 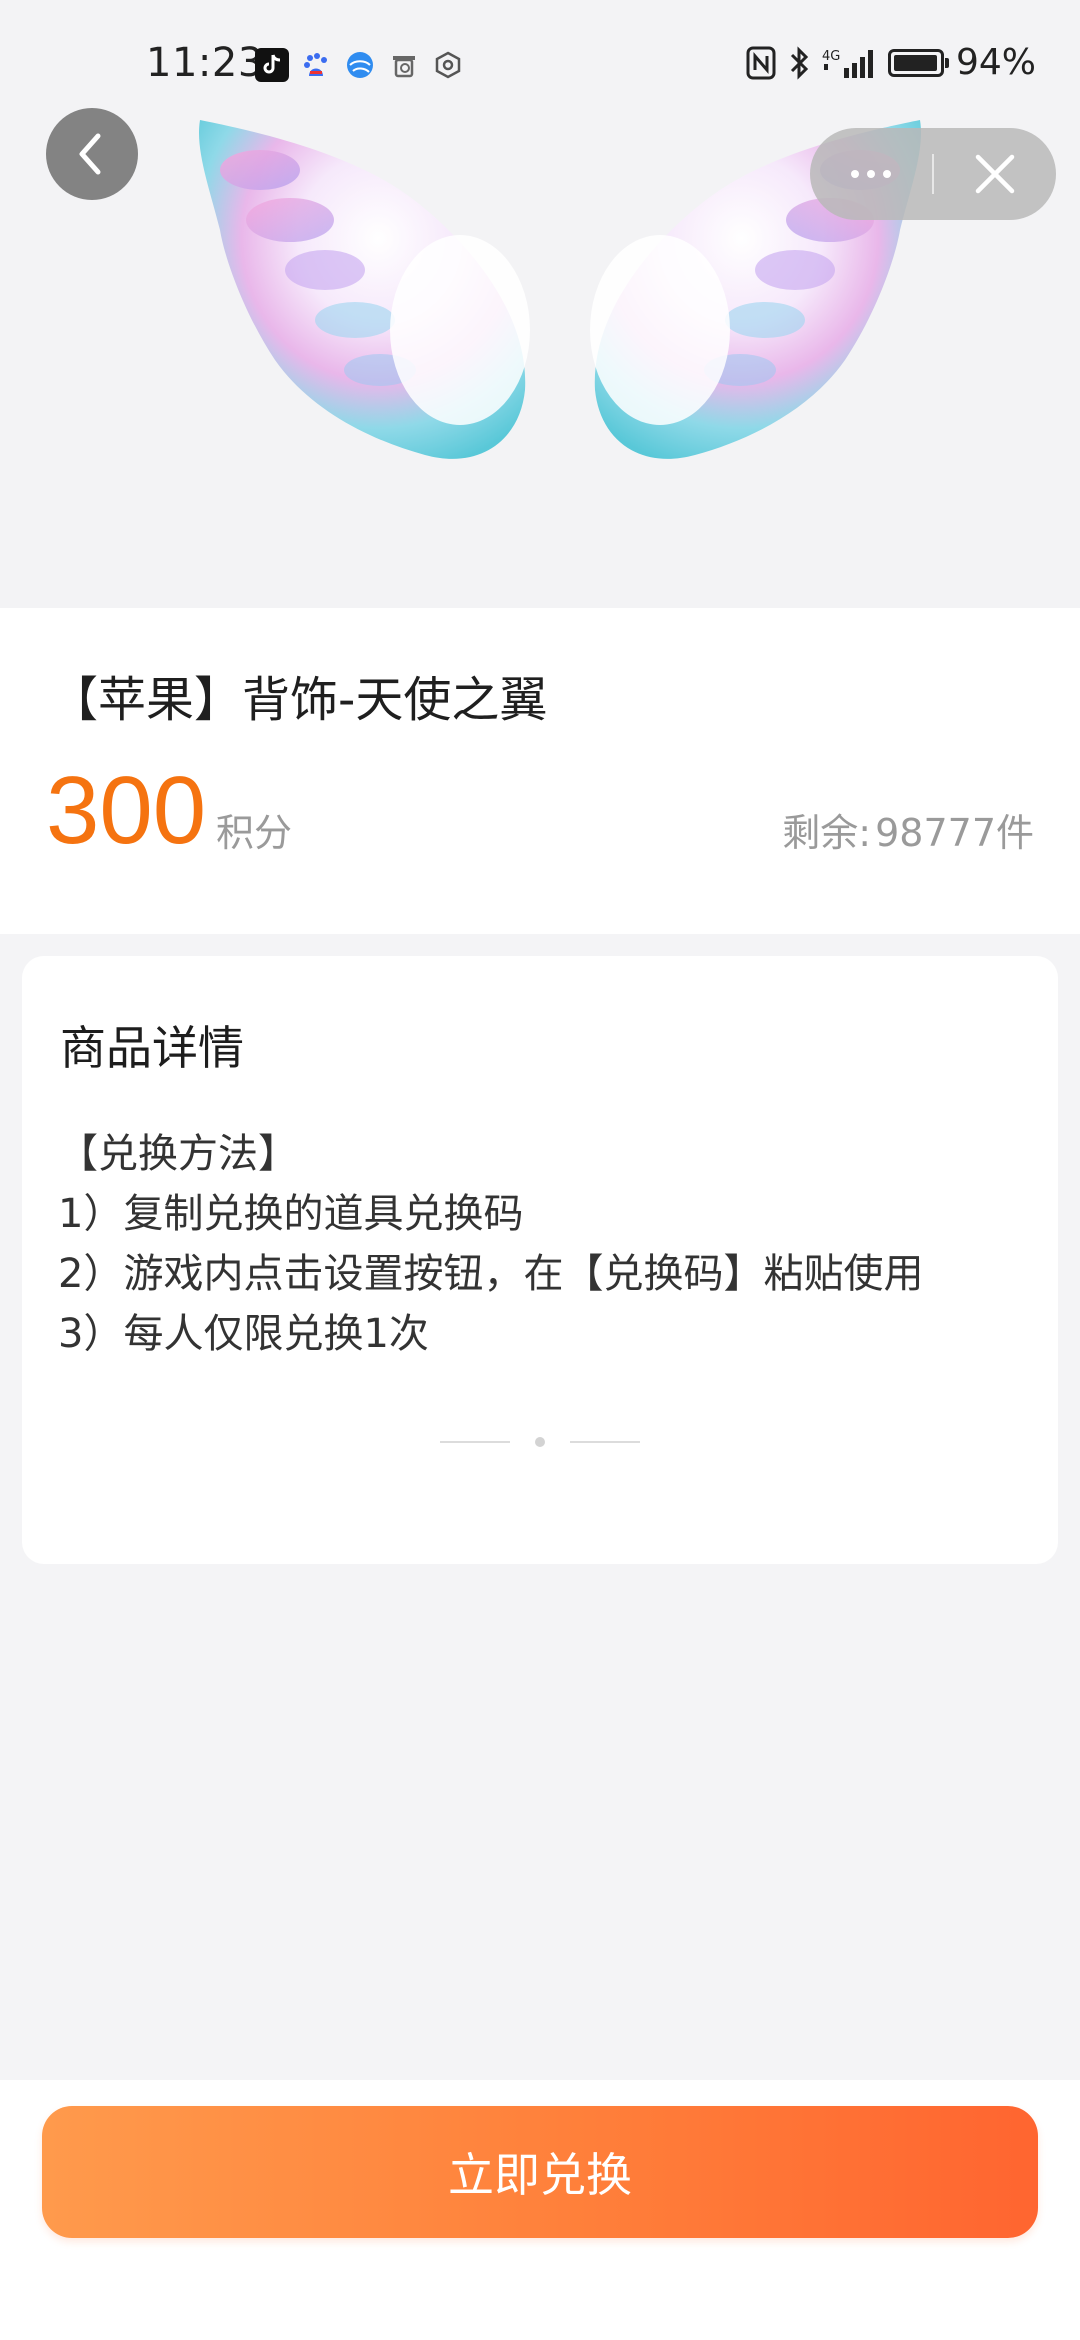 I want to click on back-button, so click(x=92, y=154).